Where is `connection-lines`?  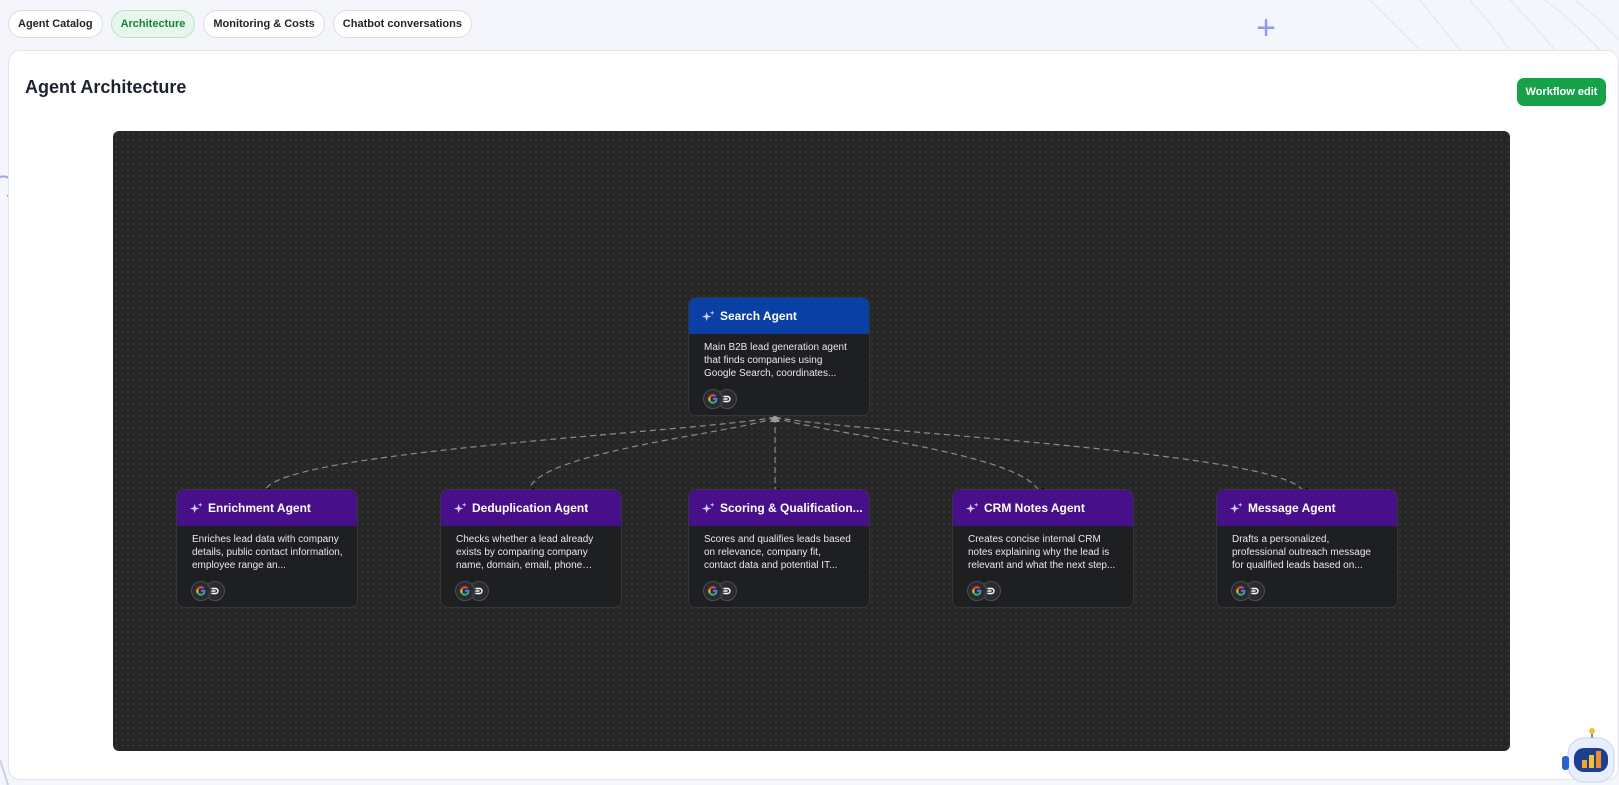 connection-lines is located at coordinates (787, 455).